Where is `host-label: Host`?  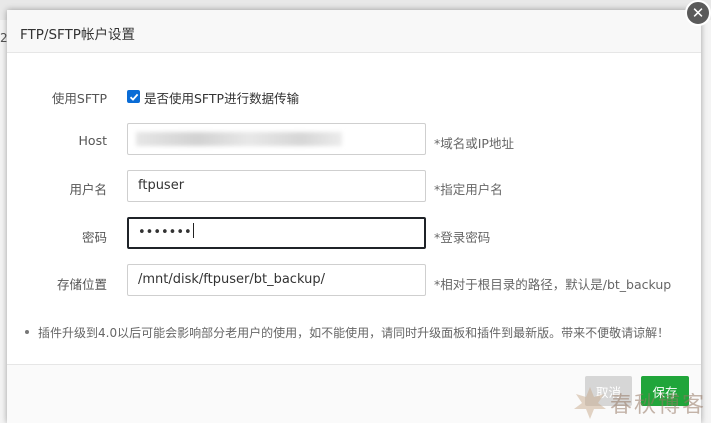 host-label: Host is located at coordinates (92, 140).